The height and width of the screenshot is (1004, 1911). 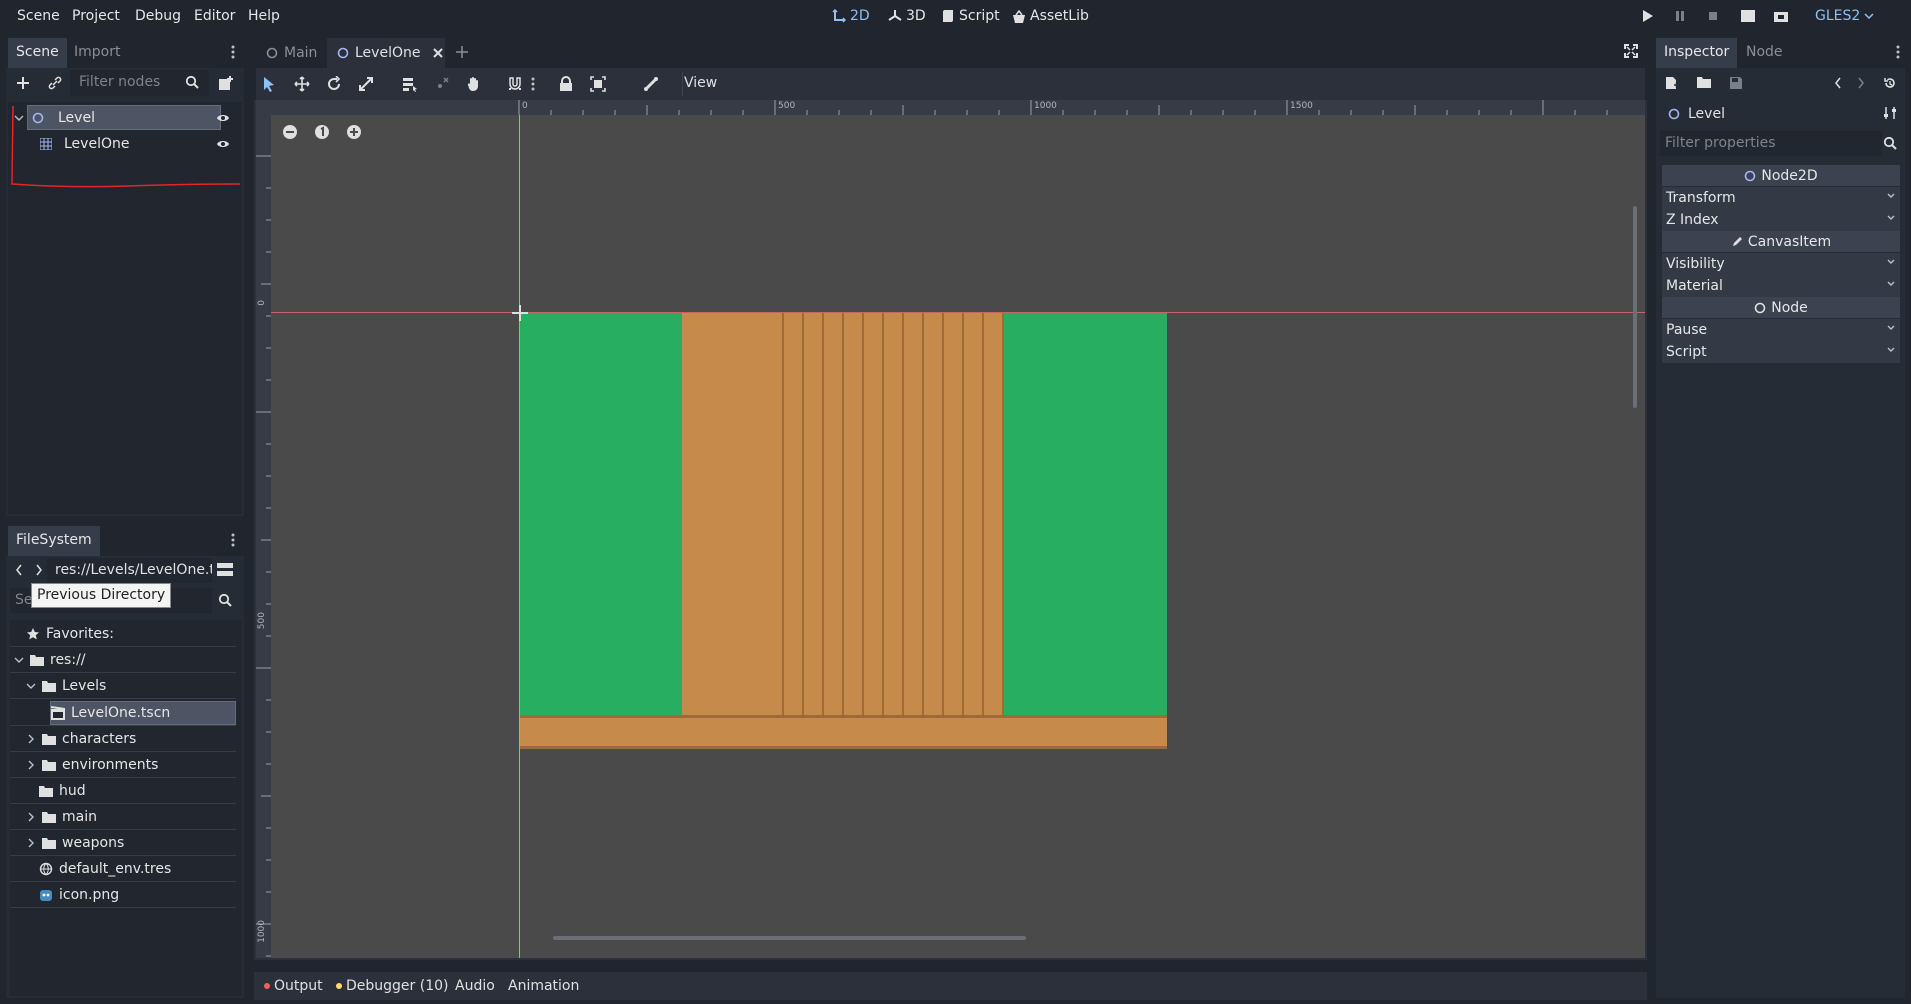 I want to click on filter-nodes-input: Filter nodes, so click(x=139, y=83).